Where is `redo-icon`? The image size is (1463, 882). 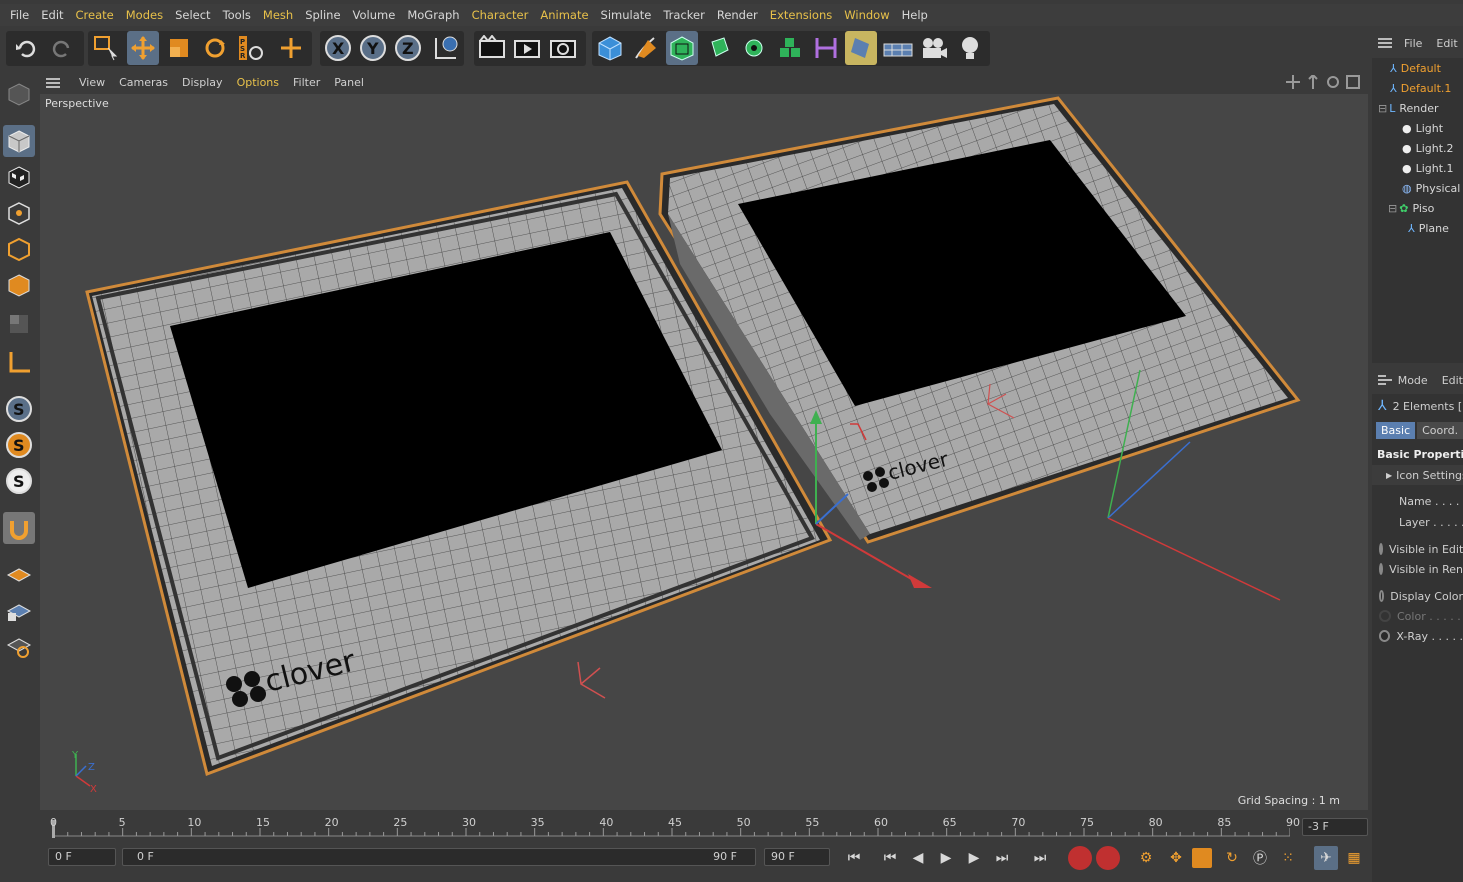 redo-icon is located at coordinates (62, 48).